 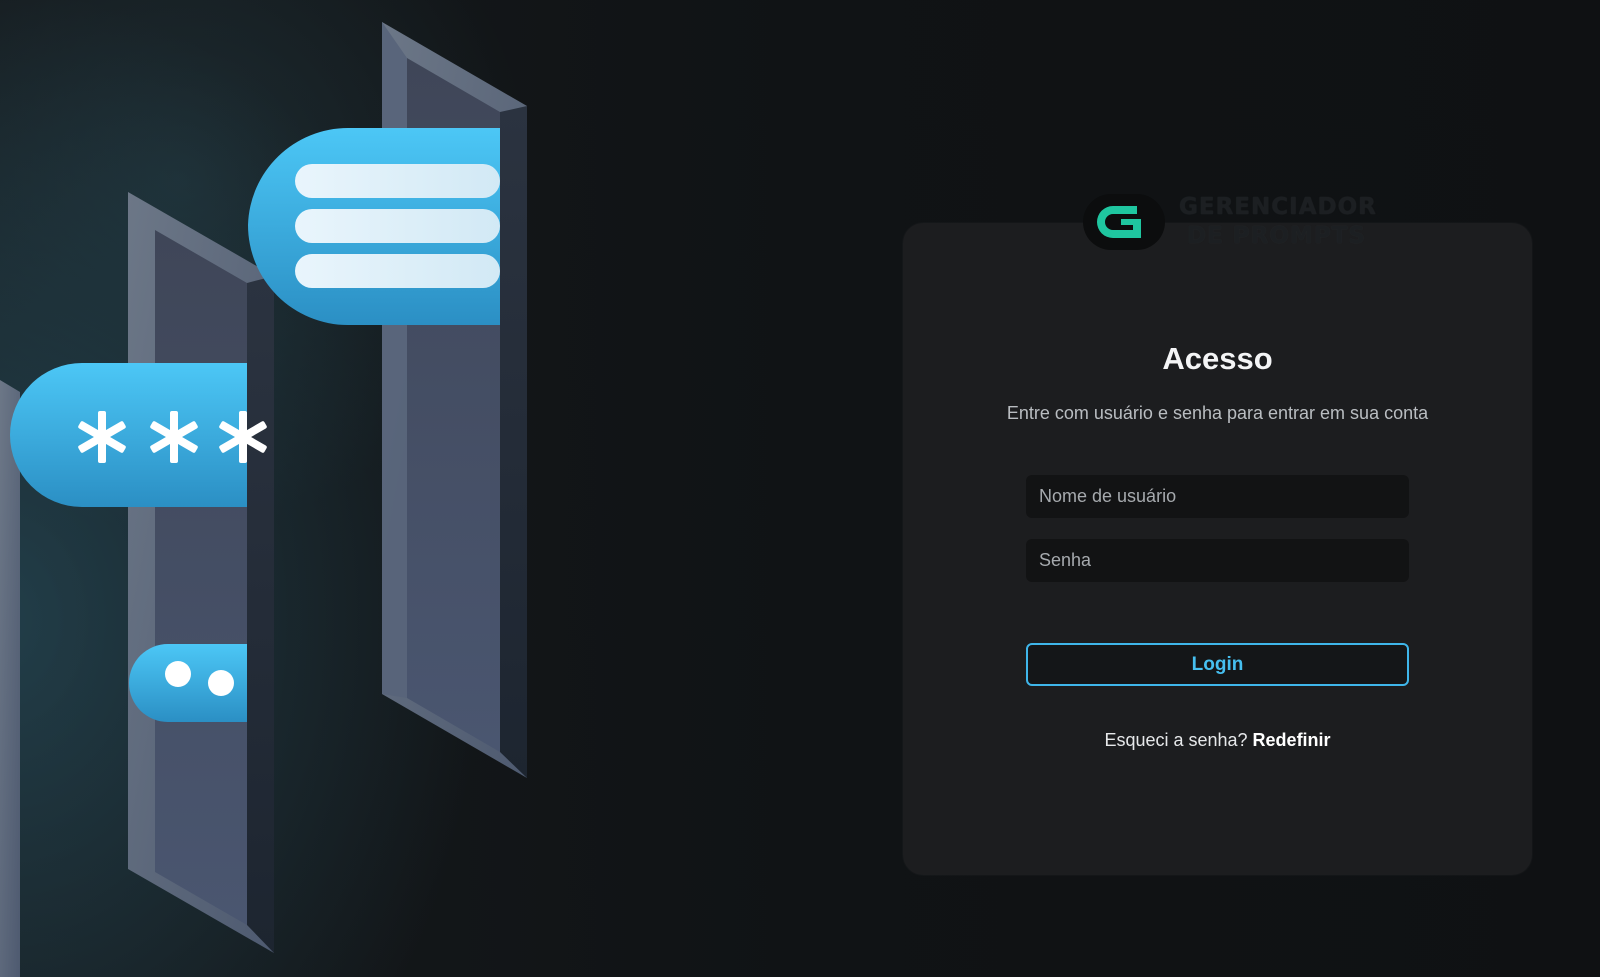 What do you see at coordinates (1217, 358) in the screenshot?
I see `login-title: Acesso` at bounding box center [1217, 358].